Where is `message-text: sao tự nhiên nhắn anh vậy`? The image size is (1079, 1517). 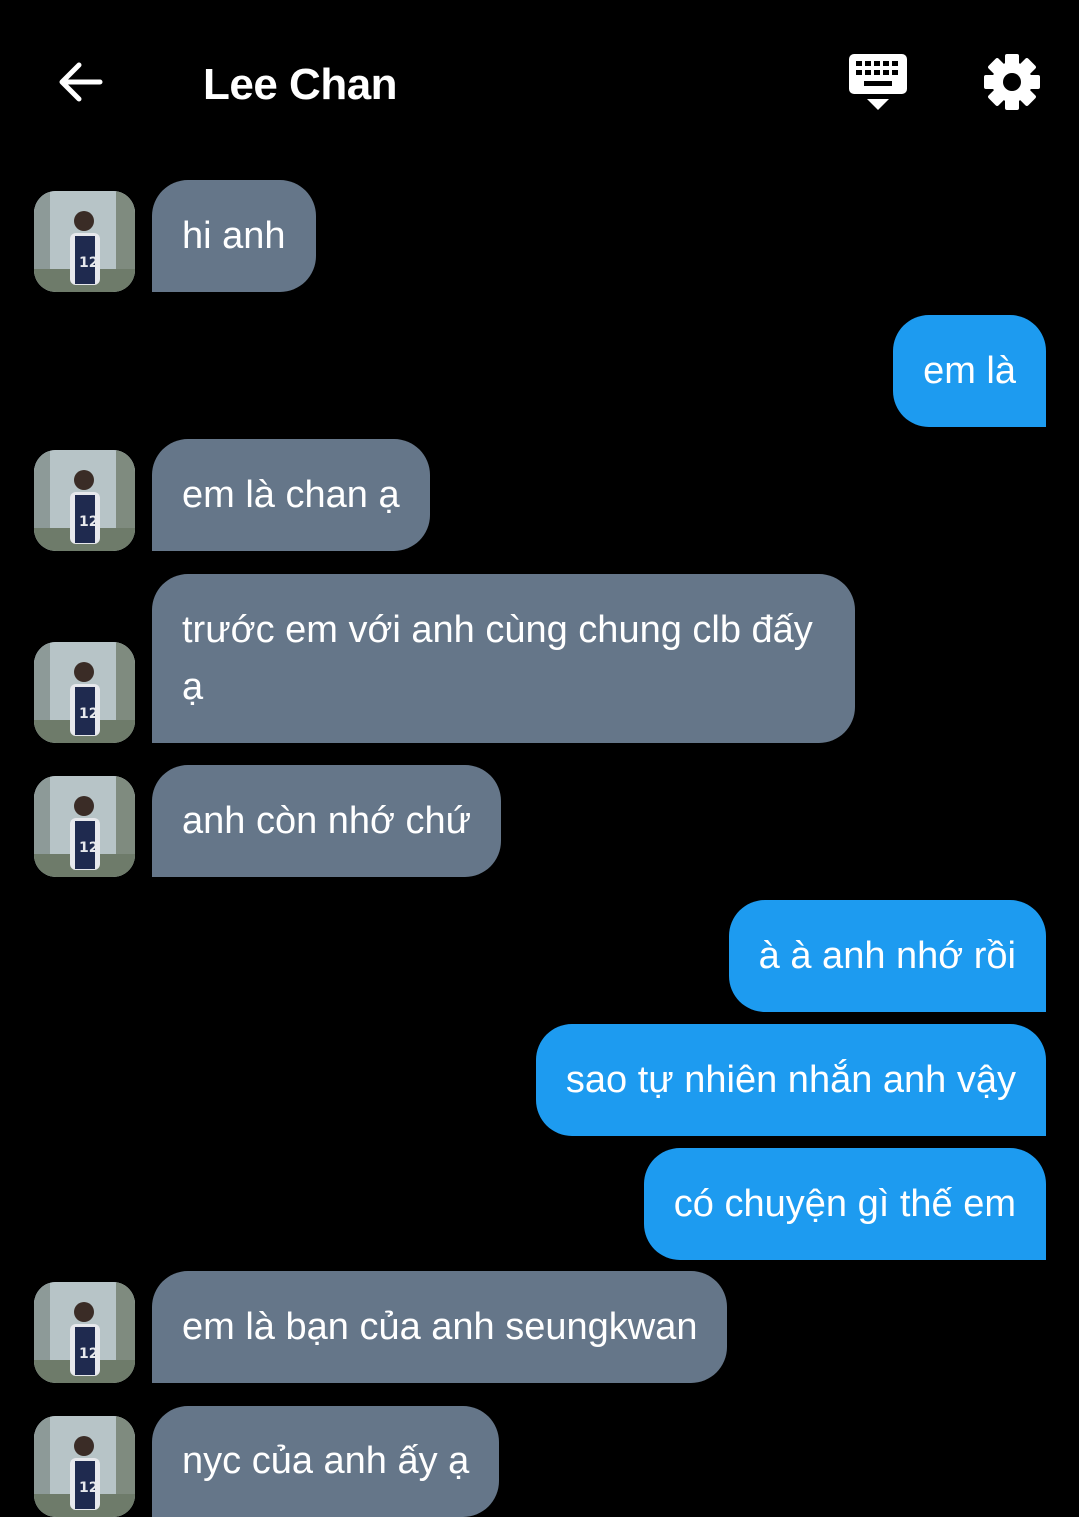 message-text: sao tự nhiên nhắn anh vậy is located at coordinates (790, 1079).